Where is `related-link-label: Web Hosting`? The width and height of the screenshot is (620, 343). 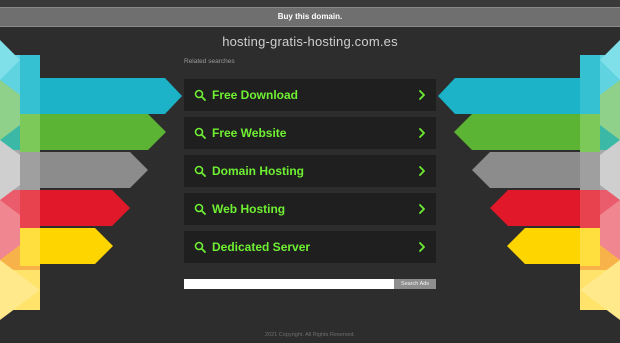
related-link-label: Web Hosting is located at coordinates (249, 209).